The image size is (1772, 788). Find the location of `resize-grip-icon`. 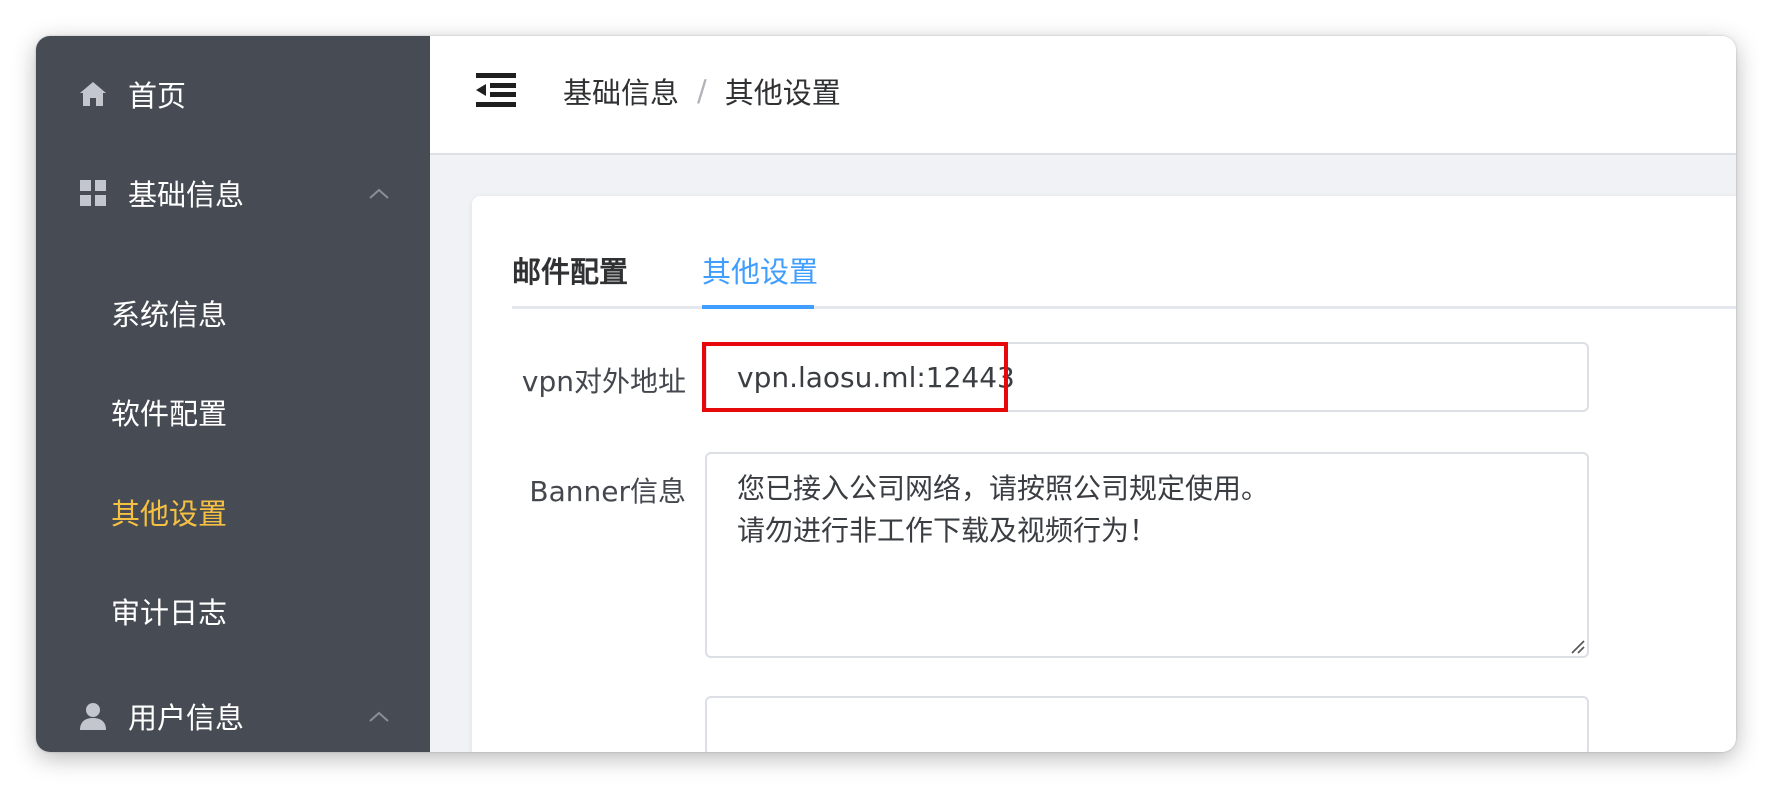

resize-grip-icon is located at coordinates (1576, 645).